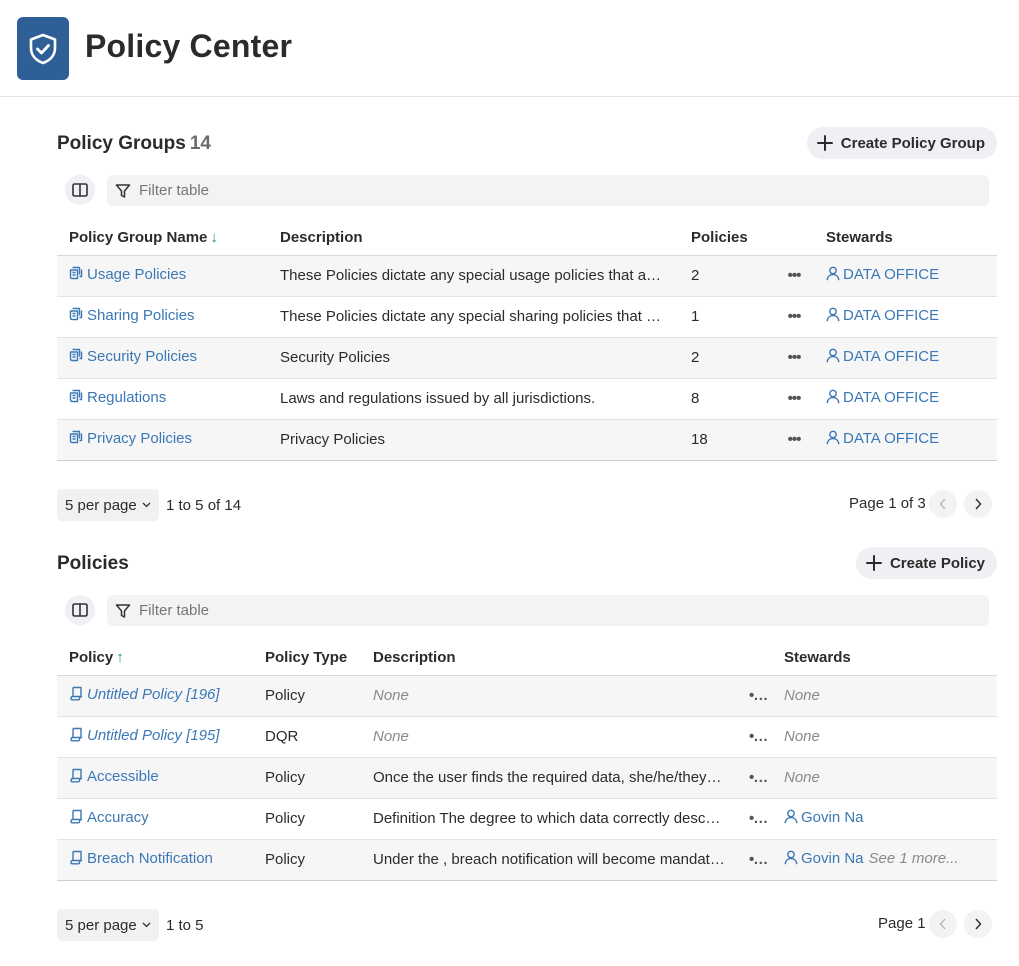  I want to click on policies-filter, so click(548, 610).